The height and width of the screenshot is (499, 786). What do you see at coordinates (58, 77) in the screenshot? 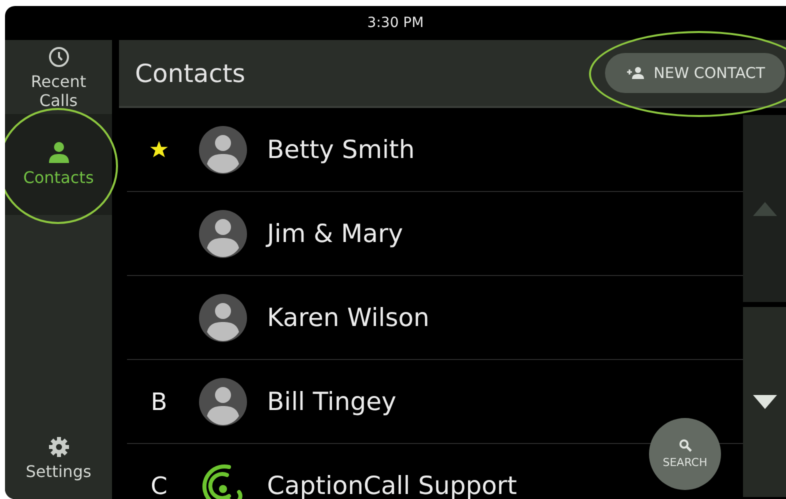
I see `nav-tab: Recent Calls` at bounding box center [58, 77].